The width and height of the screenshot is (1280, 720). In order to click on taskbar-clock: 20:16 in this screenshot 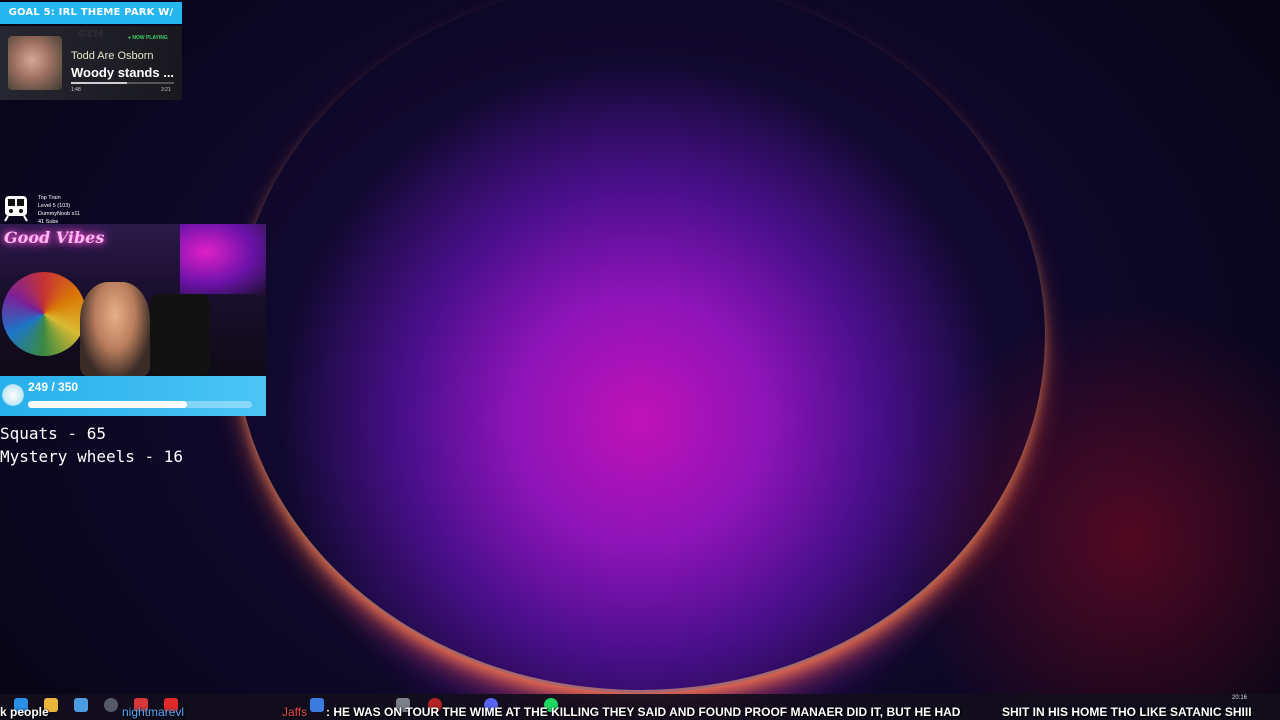, I will do `click(1239, 698)`.